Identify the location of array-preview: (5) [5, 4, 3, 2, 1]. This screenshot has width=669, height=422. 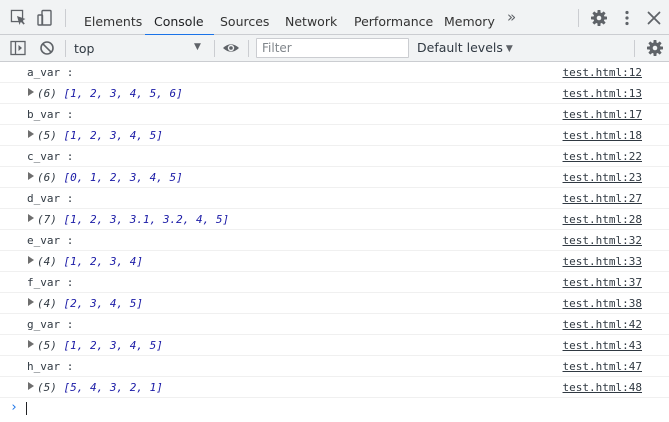
(100, 387).